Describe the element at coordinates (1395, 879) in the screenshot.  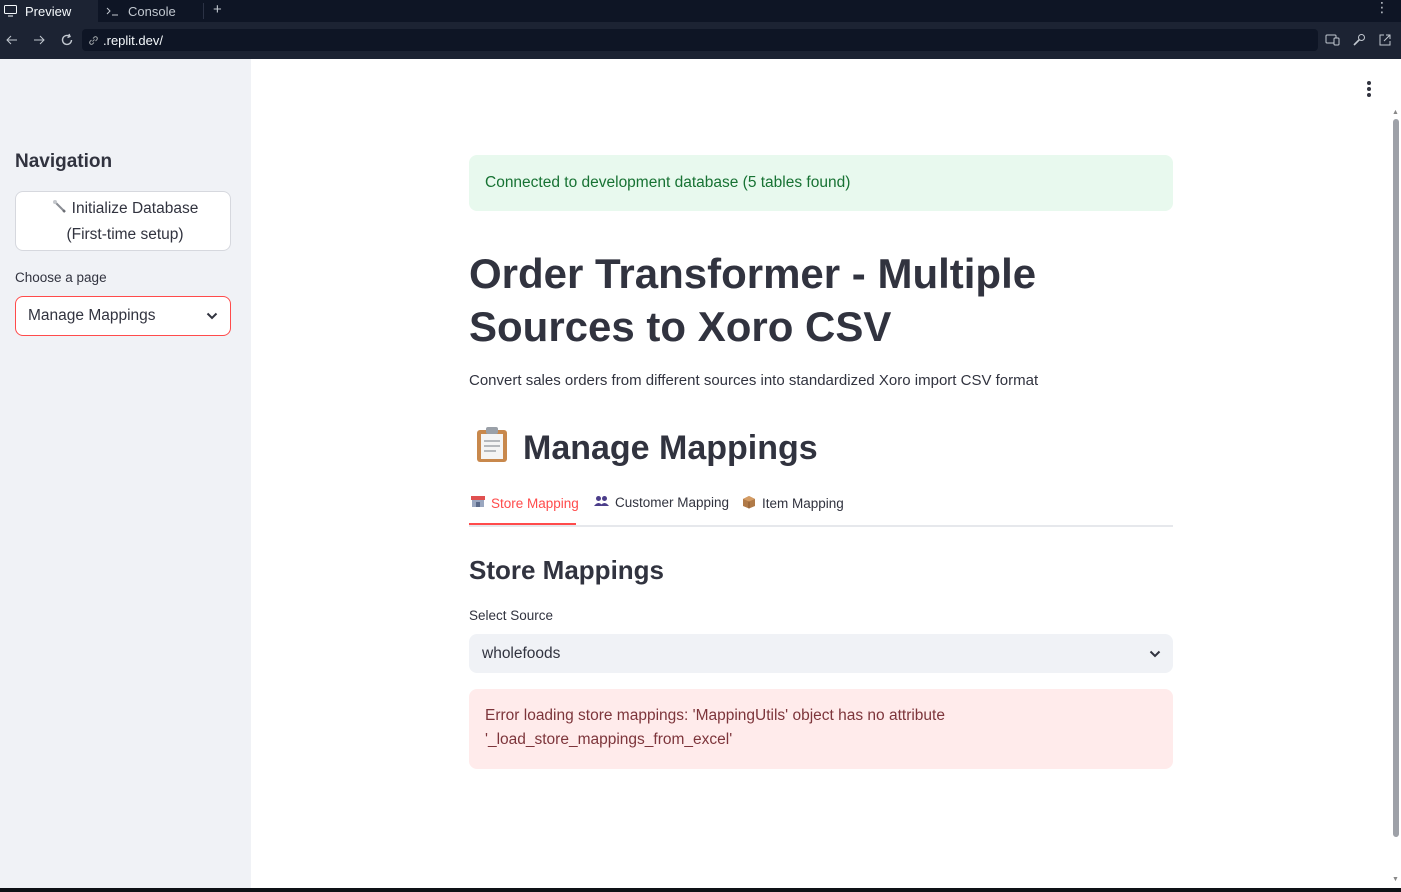
I see `scroll-down-icon: ▼` at that location.